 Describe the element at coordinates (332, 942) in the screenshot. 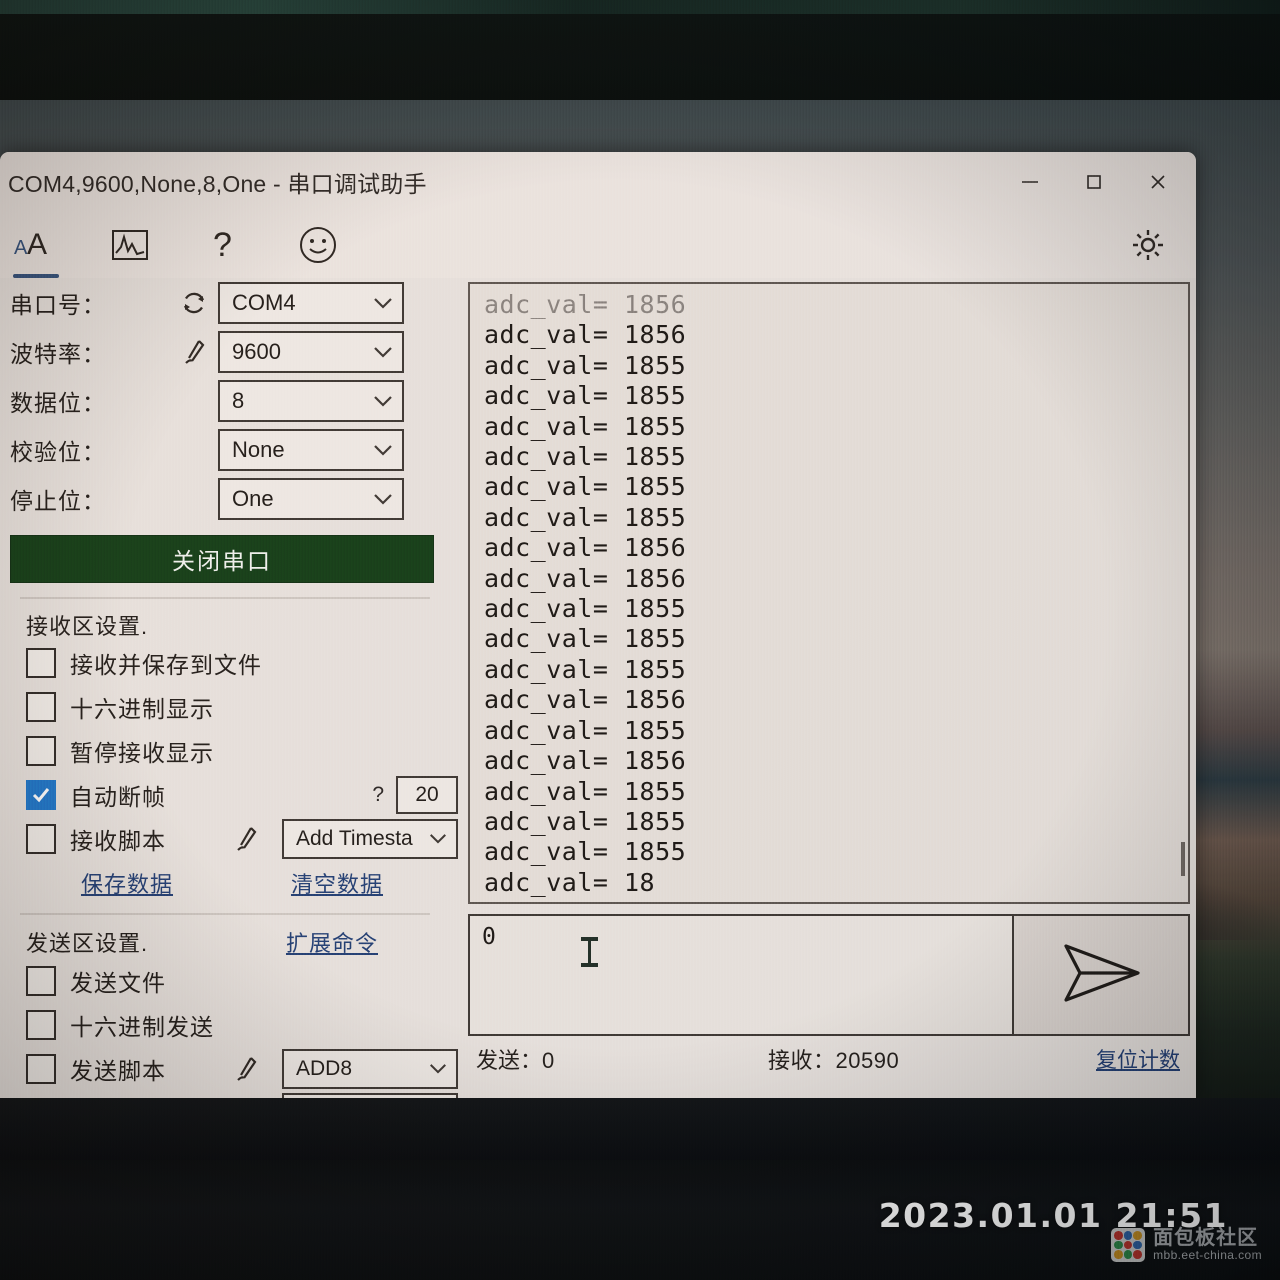

I see `extend-command-link: 扩展命令` at that location.